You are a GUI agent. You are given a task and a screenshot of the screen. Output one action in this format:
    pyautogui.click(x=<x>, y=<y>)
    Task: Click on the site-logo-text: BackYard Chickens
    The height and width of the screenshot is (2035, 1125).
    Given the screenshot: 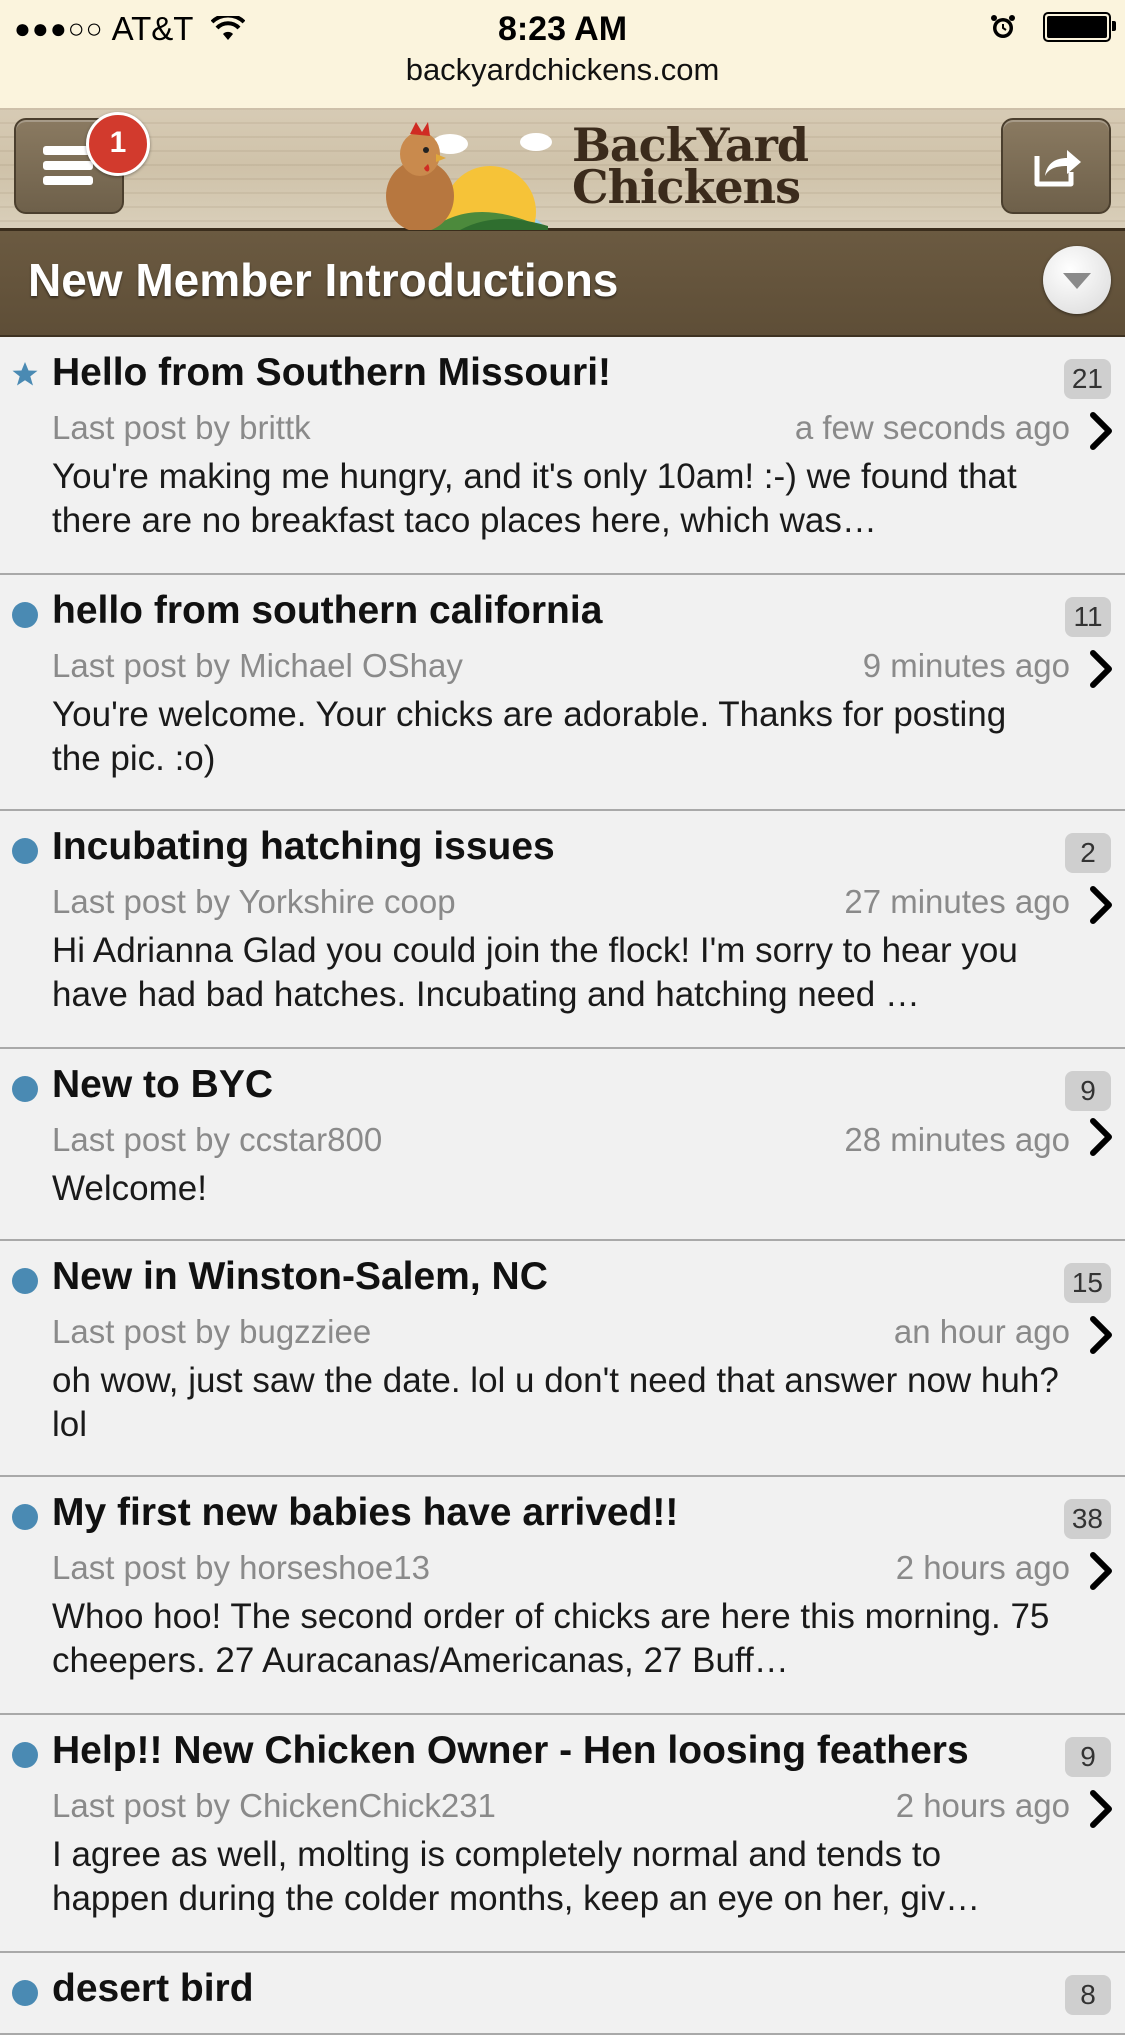 What is the action you would take?
    pyautogui.click(x=690, y=168)
    